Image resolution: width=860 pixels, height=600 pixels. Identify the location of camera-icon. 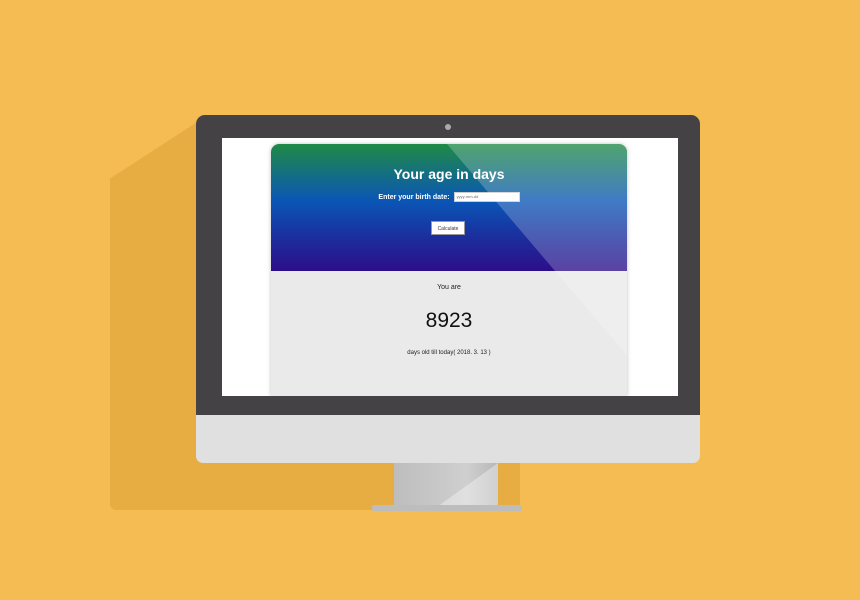
(448, 127).